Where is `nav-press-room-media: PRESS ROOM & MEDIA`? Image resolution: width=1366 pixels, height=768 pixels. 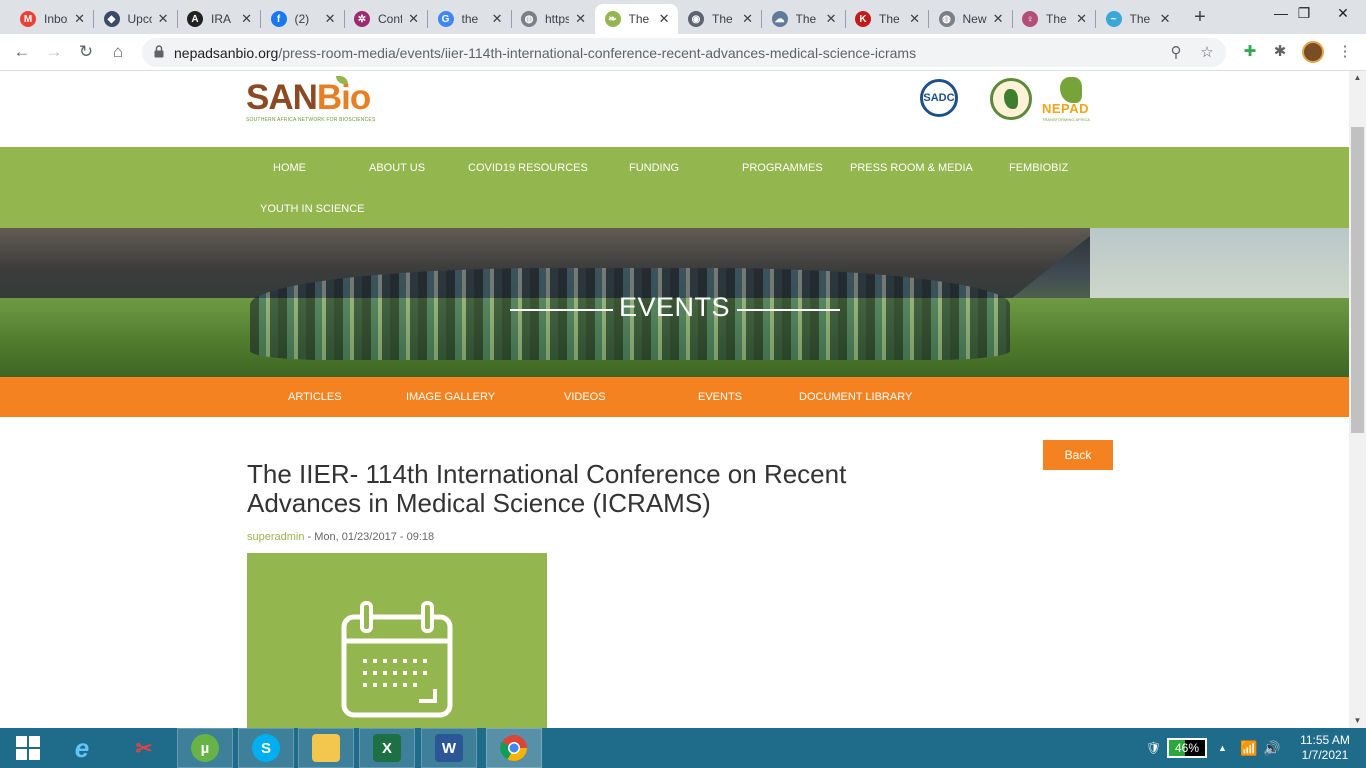 nav-press-room-media: PRESS ROOM & MEDIA is located at coordinates (911, 168).